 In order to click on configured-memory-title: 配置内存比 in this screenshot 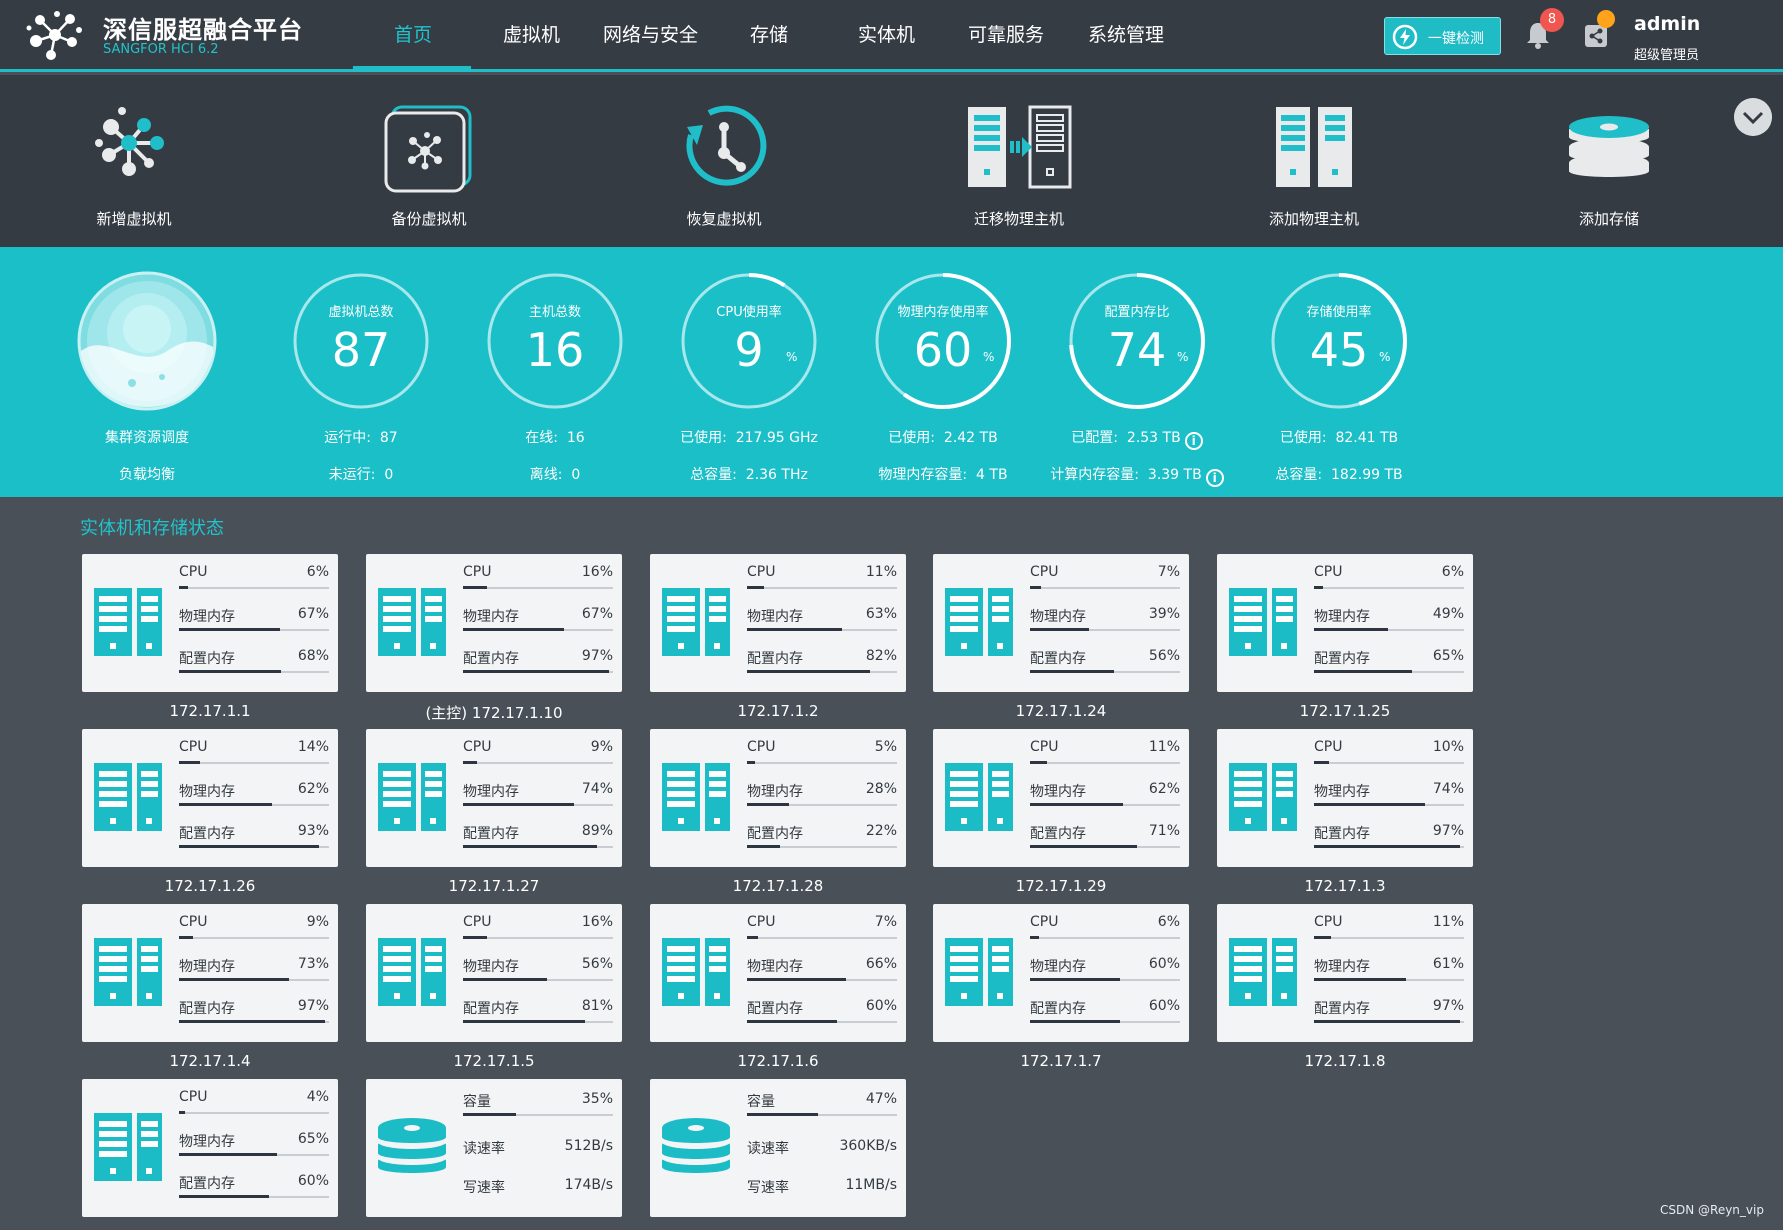, I will do `click(1137, 312)`.